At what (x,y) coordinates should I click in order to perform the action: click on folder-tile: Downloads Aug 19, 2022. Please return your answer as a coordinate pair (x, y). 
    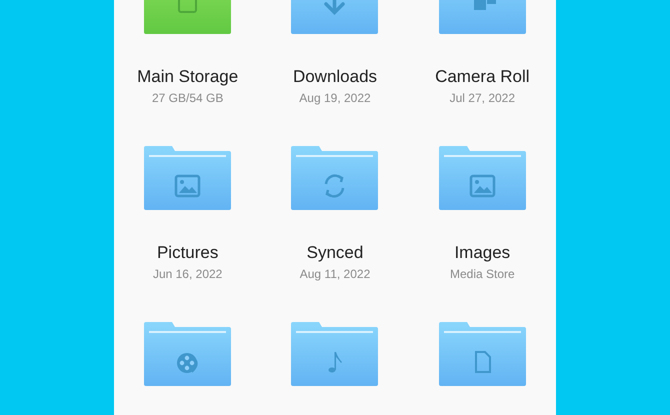
    Looking at the image, I should click on (335, 73).